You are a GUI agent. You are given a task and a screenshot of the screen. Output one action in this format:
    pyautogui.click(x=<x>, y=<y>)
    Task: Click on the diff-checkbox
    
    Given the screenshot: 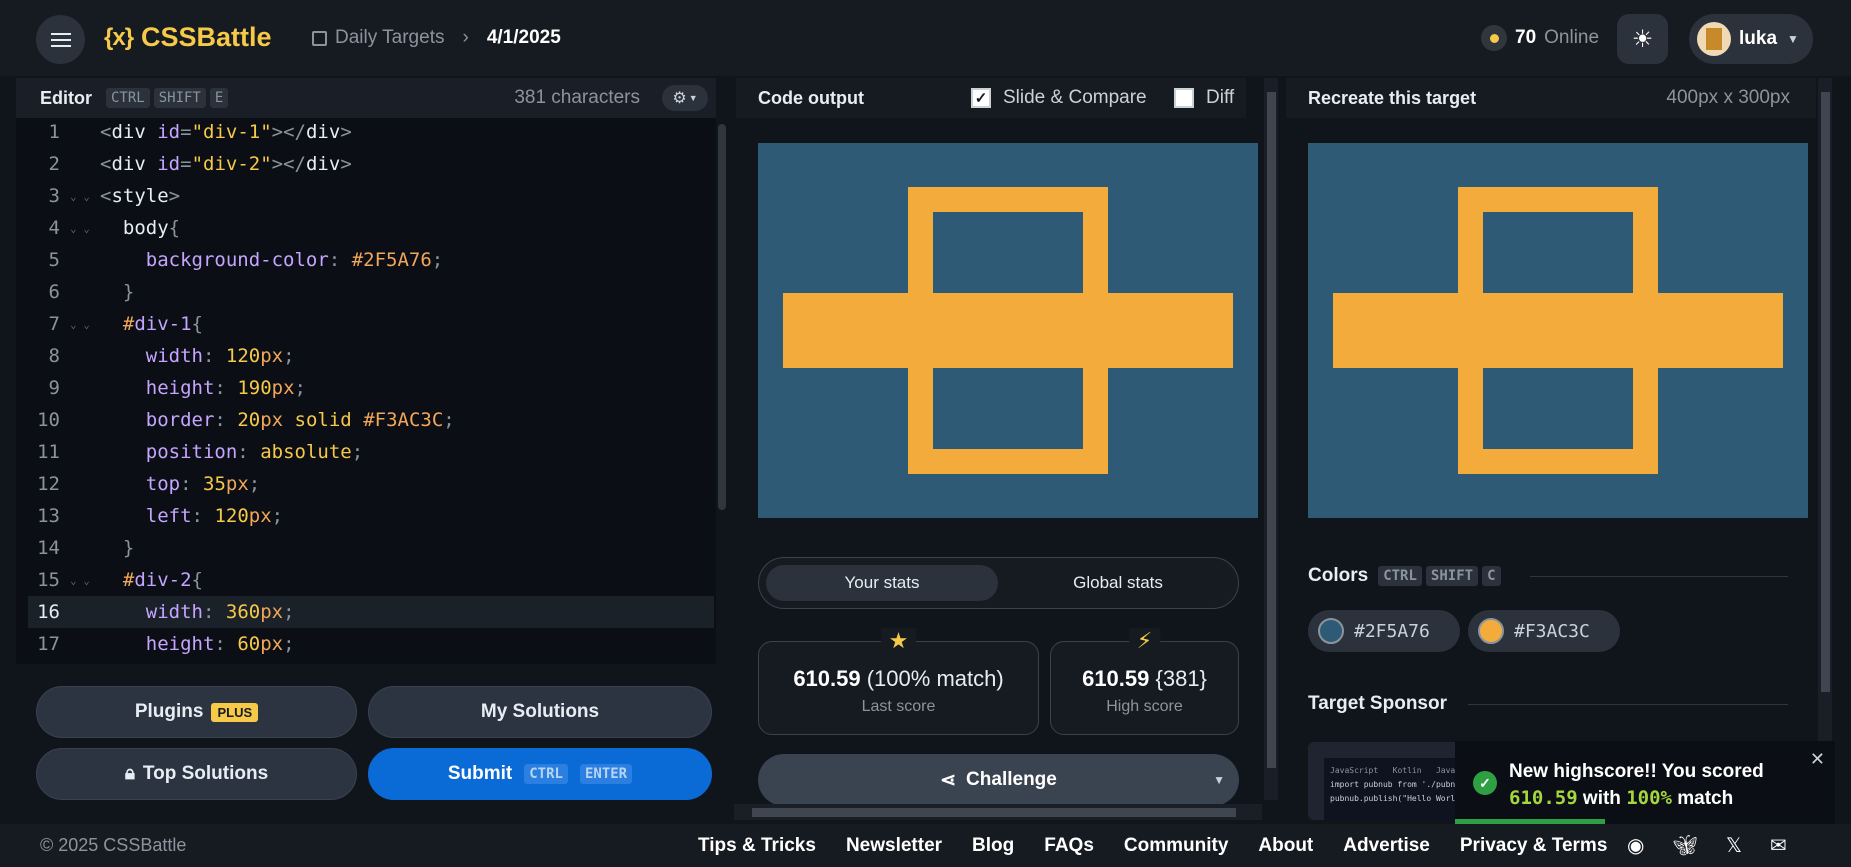 What is the action you would take?
    pyautogui.click(x=1184, y=98)
    